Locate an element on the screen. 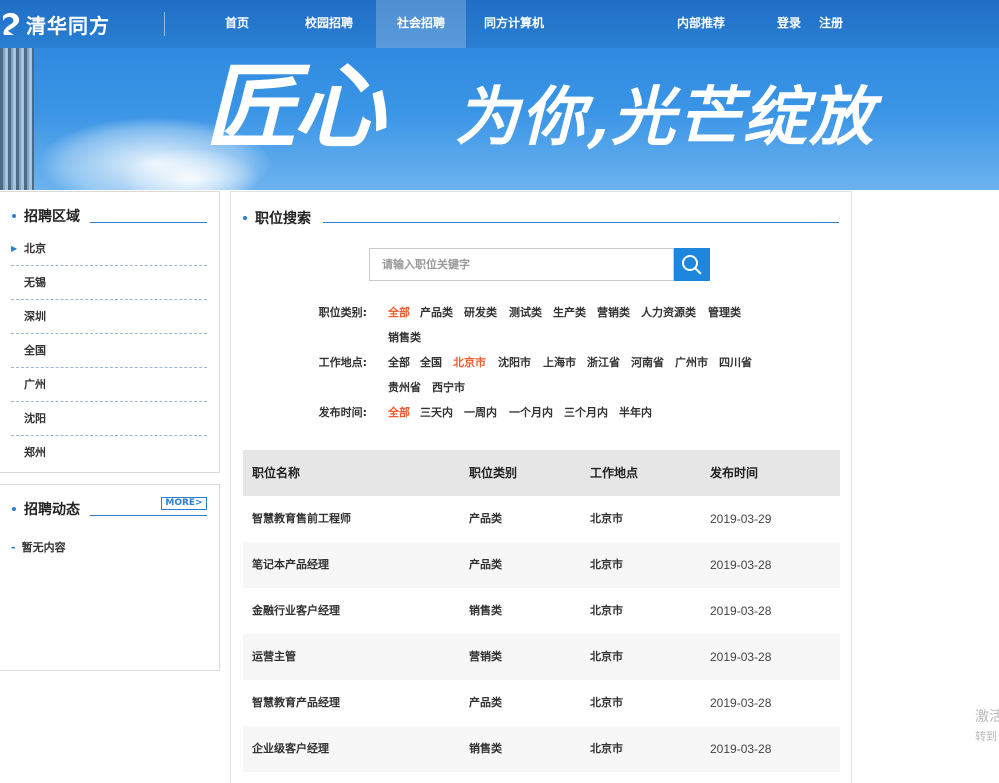 The height and width of the screenshot is (783, 999). time-option-3days: 三天内 is located at coordinates (436, 412).